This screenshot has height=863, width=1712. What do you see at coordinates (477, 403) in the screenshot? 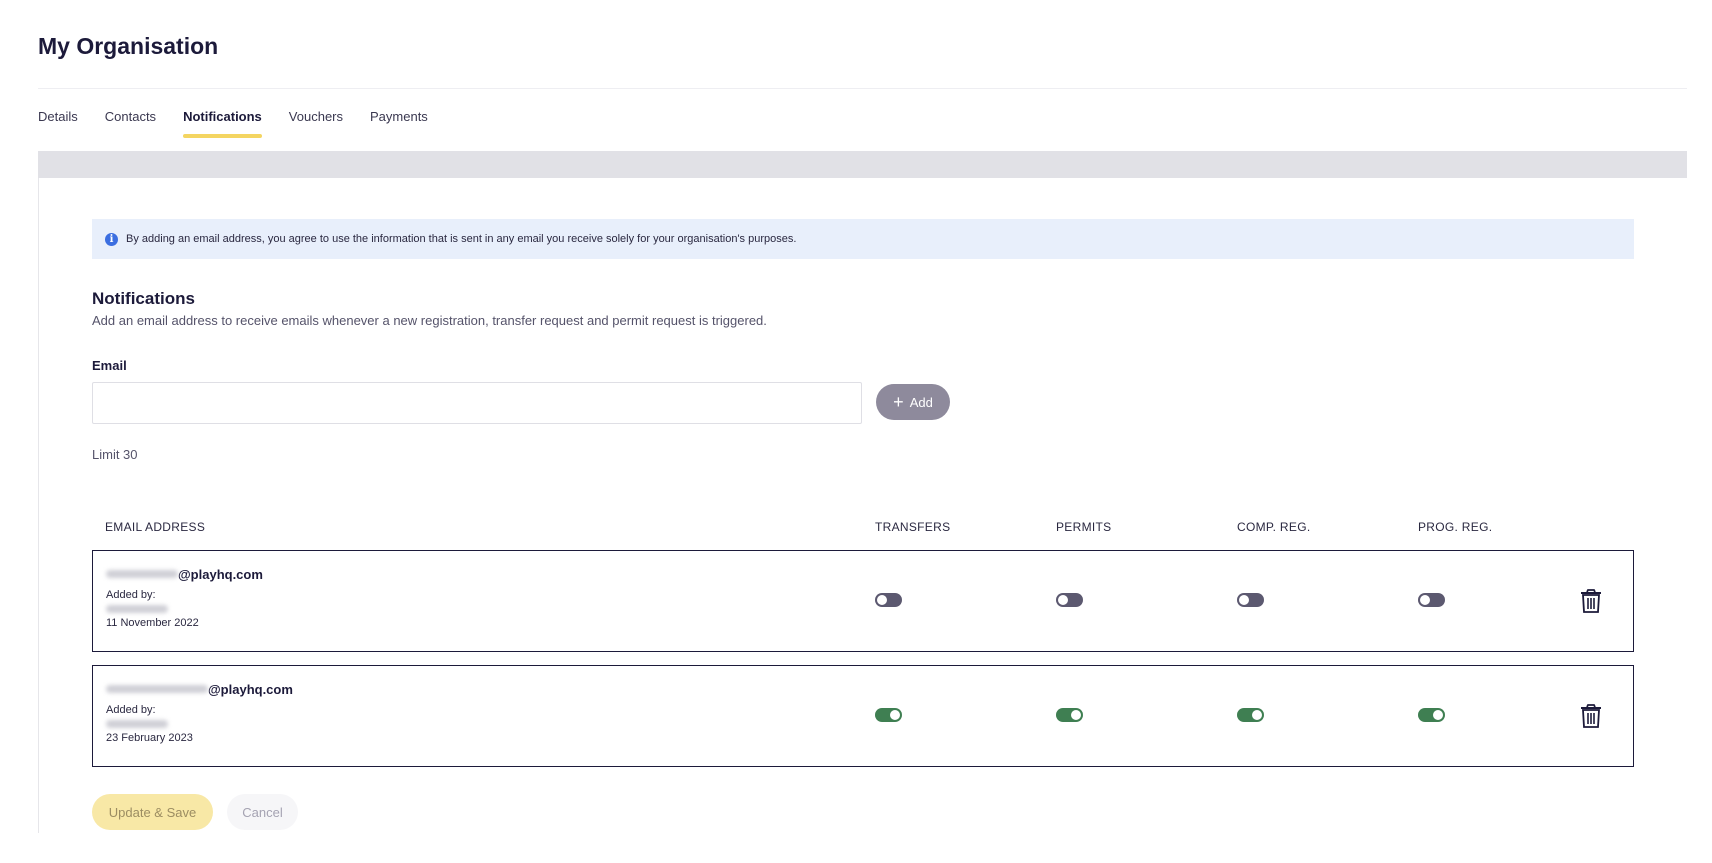
I see `email-input` at bounding box center [477, 403].